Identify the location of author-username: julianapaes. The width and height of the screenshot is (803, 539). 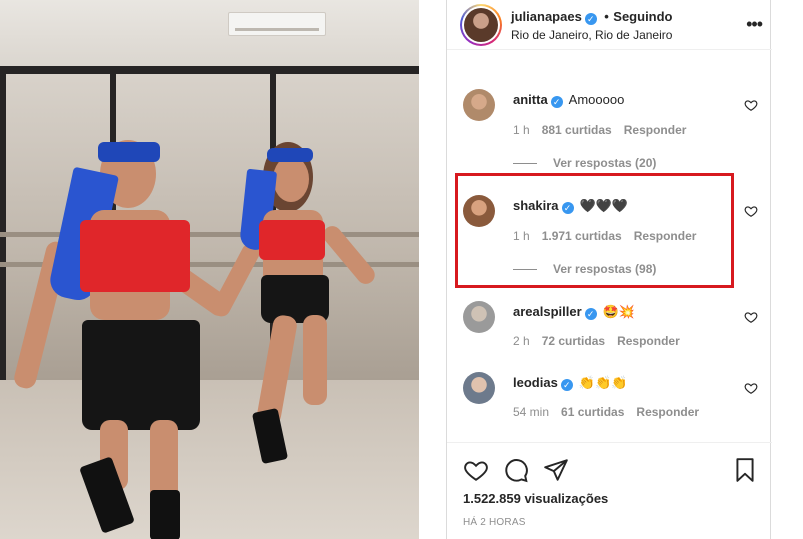
(546, 16).